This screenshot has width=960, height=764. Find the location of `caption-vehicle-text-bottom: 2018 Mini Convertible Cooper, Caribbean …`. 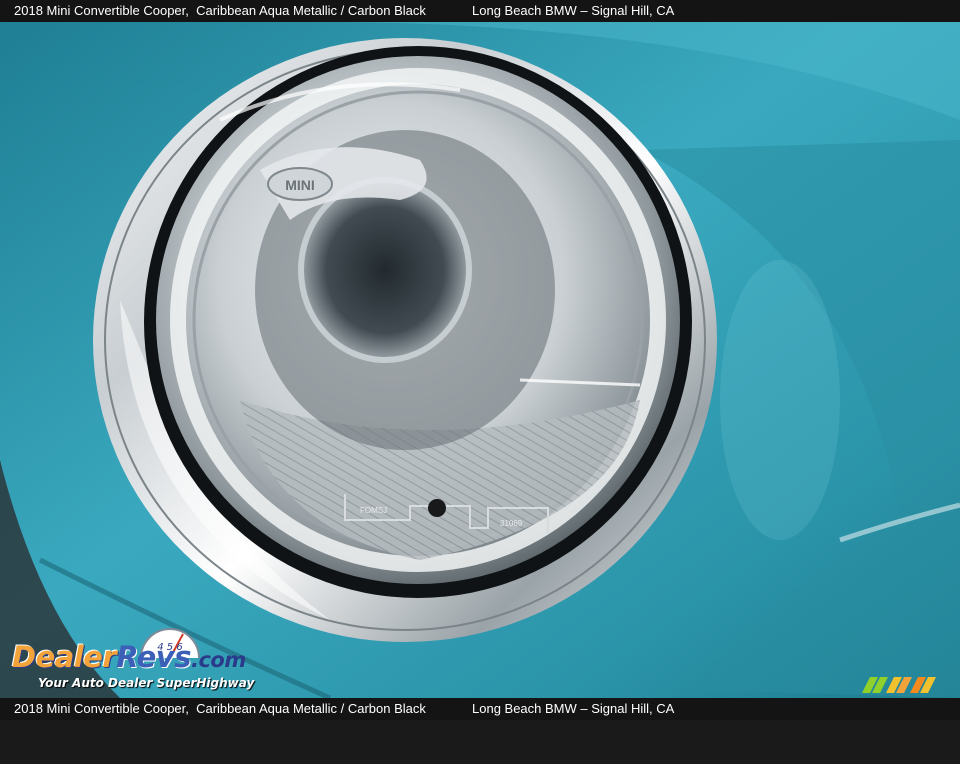

caption-vehicle-text-bottom: 2018 Mini Convertible Cooper, Caribbean … is located at coordinates (220, 708).